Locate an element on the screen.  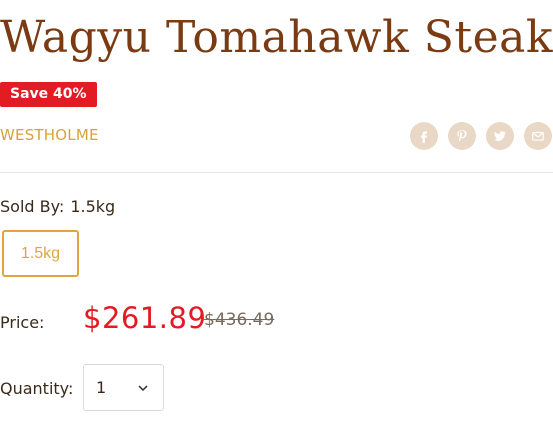
quantity-value: 1 is located at coordinates (101, 387).